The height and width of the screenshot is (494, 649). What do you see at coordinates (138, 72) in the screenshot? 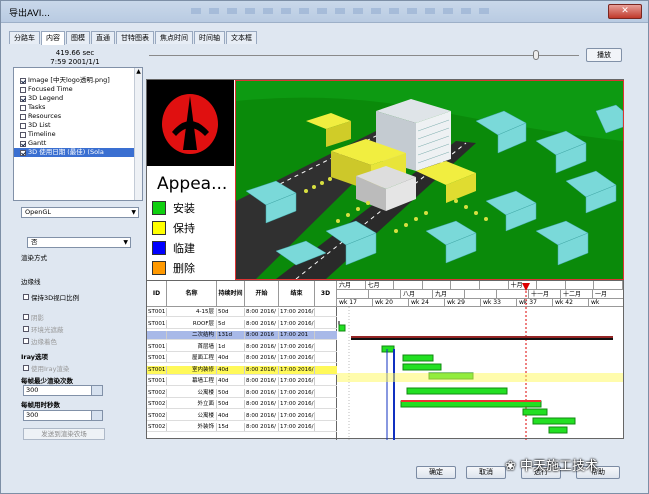
I see `scroll-up-icon: ▲` at bounding box center [138, 72].